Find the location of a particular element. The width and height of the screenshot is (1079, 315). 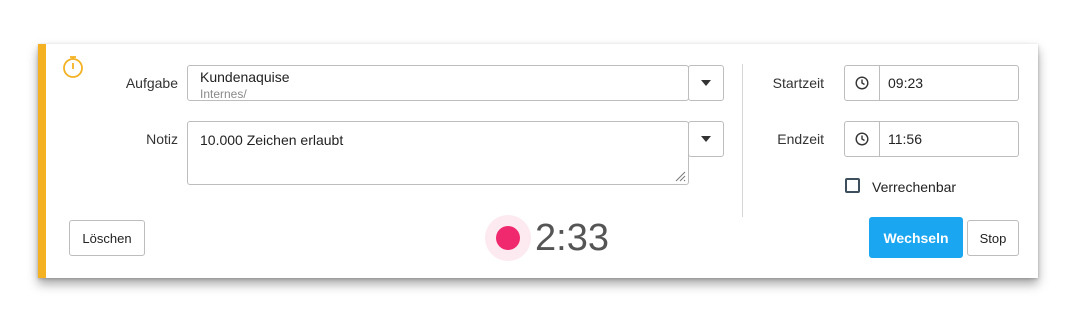

end-time-clock-button is located at coordinates (862, 139).